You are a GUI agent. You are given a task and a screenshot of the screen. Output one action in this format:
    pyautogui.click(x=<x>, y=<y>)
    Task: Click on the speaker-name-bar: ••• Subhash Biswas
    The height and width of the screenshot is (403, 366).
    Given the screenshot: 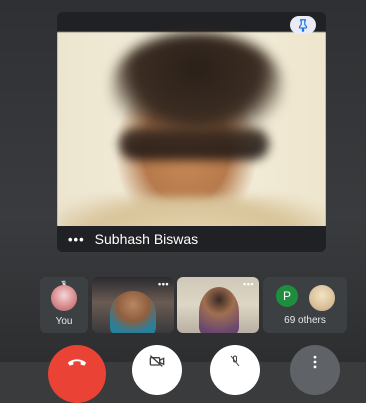 What is the action you would take?
    pyautogui.click(x=191, y=239)
    